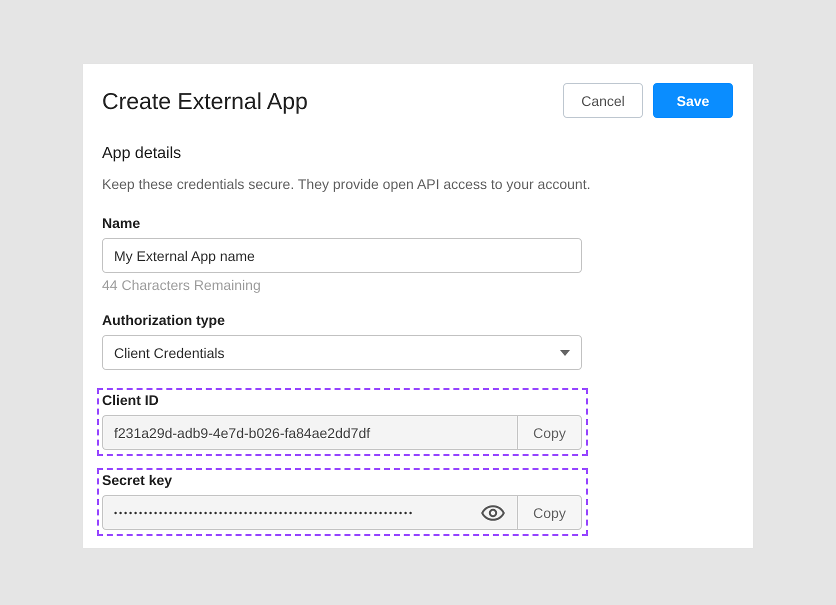 This screenshot has height=605, width=836. What do you see at coordinates (164, 320) in the screenshot?
I see `field-label: Authorization type` at bounding box center [164, 320].